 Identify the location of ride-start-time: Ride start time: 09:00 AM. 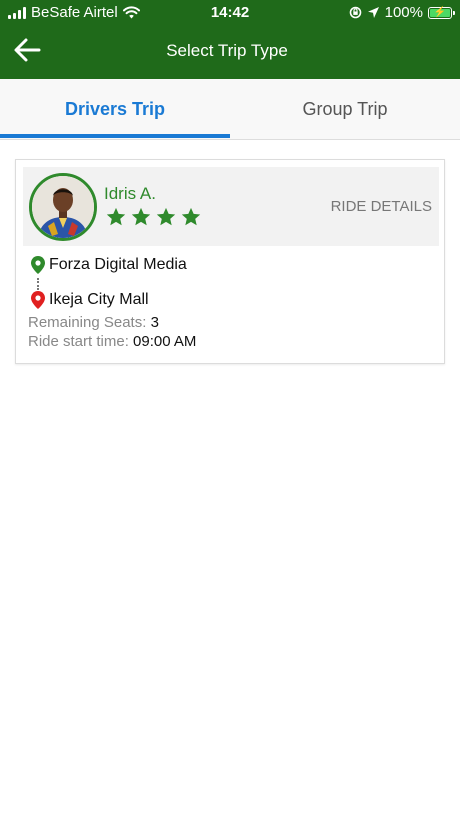
(112, 341).